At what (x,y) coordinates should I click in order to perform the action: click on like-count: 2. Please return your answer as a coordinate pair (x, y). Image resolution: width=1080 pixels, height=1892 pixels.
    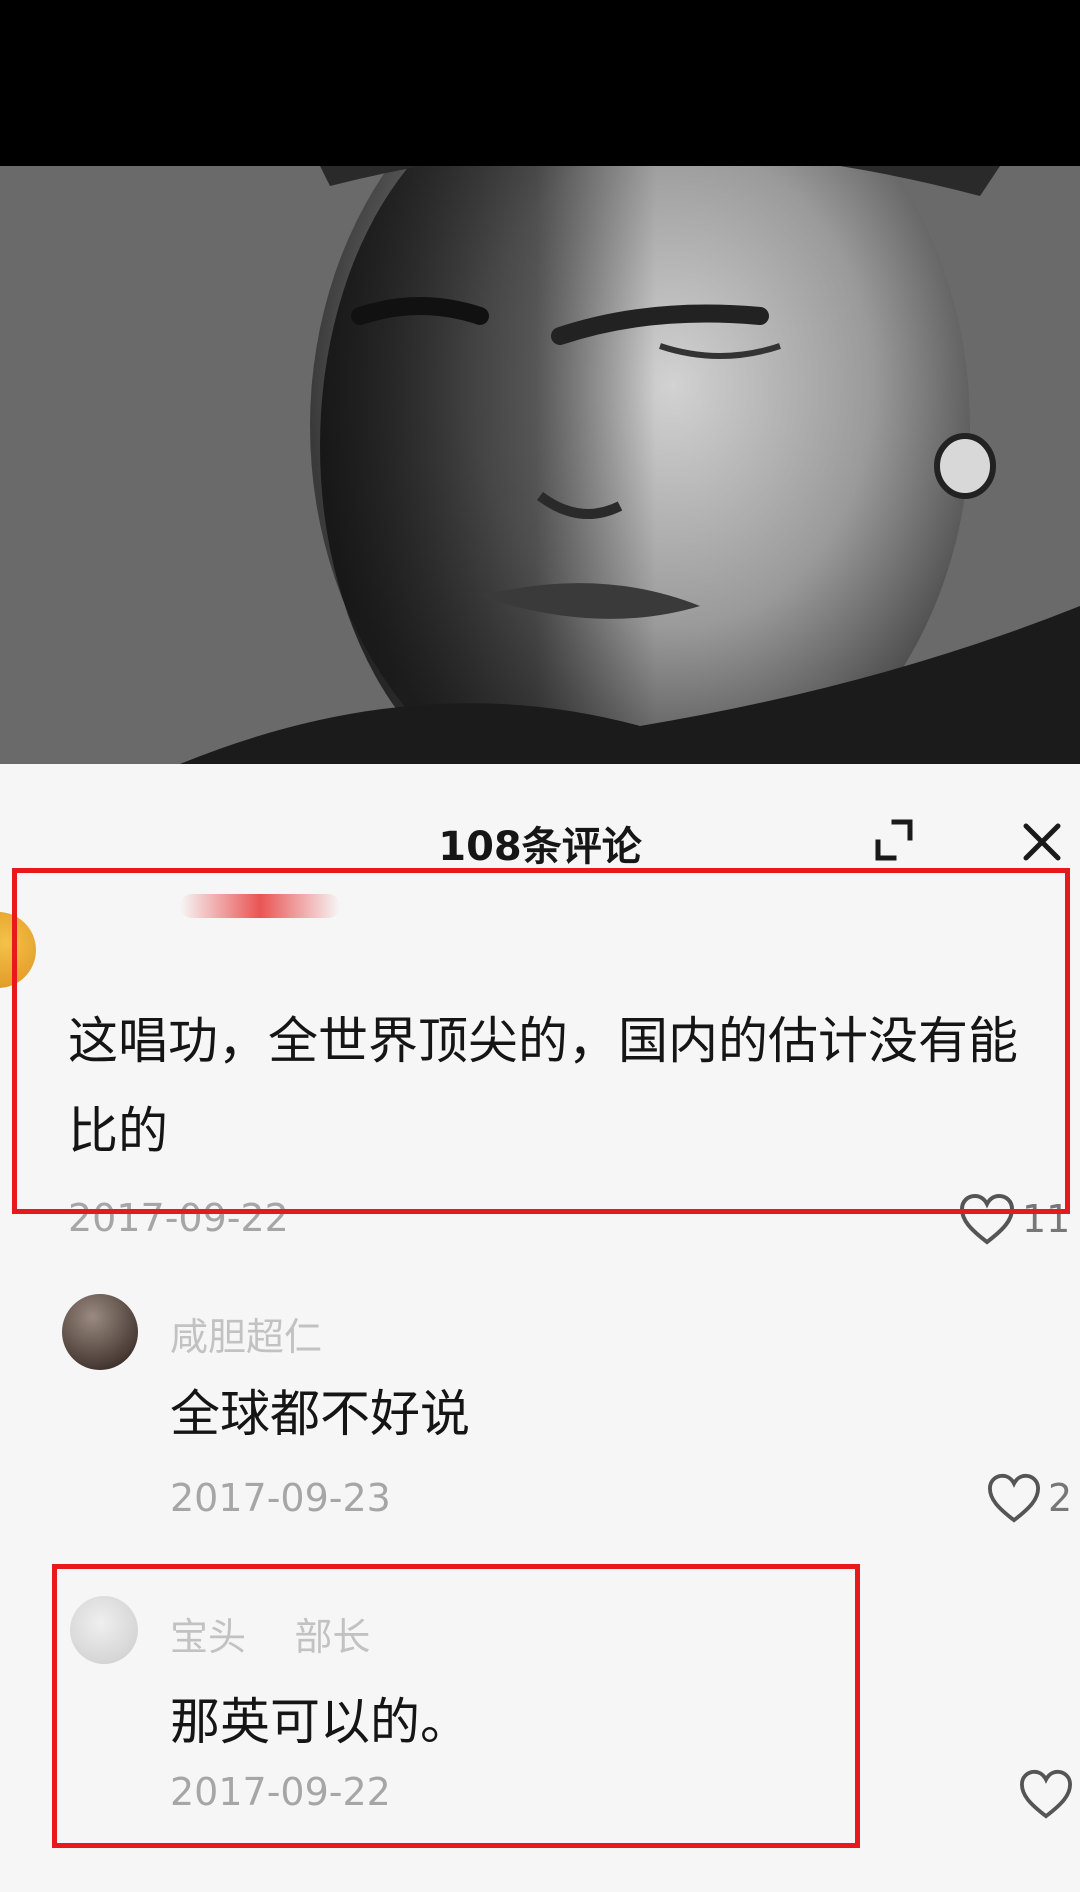
    Looking at the image, I should click on (1060, 1498).